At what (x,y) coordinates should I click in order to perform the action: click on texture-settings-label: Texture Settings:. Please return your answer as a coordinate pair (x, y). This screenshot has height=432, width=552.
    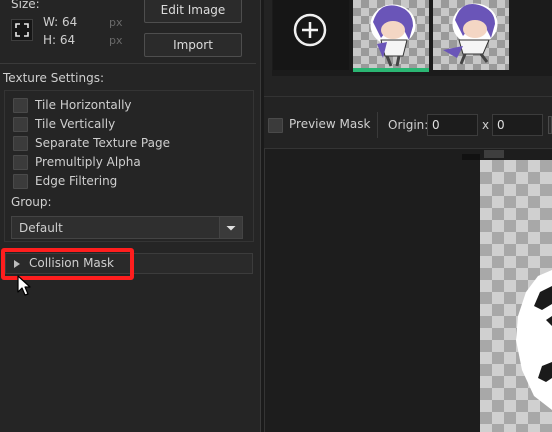
    Looking at the image, I should click on (54, 78).